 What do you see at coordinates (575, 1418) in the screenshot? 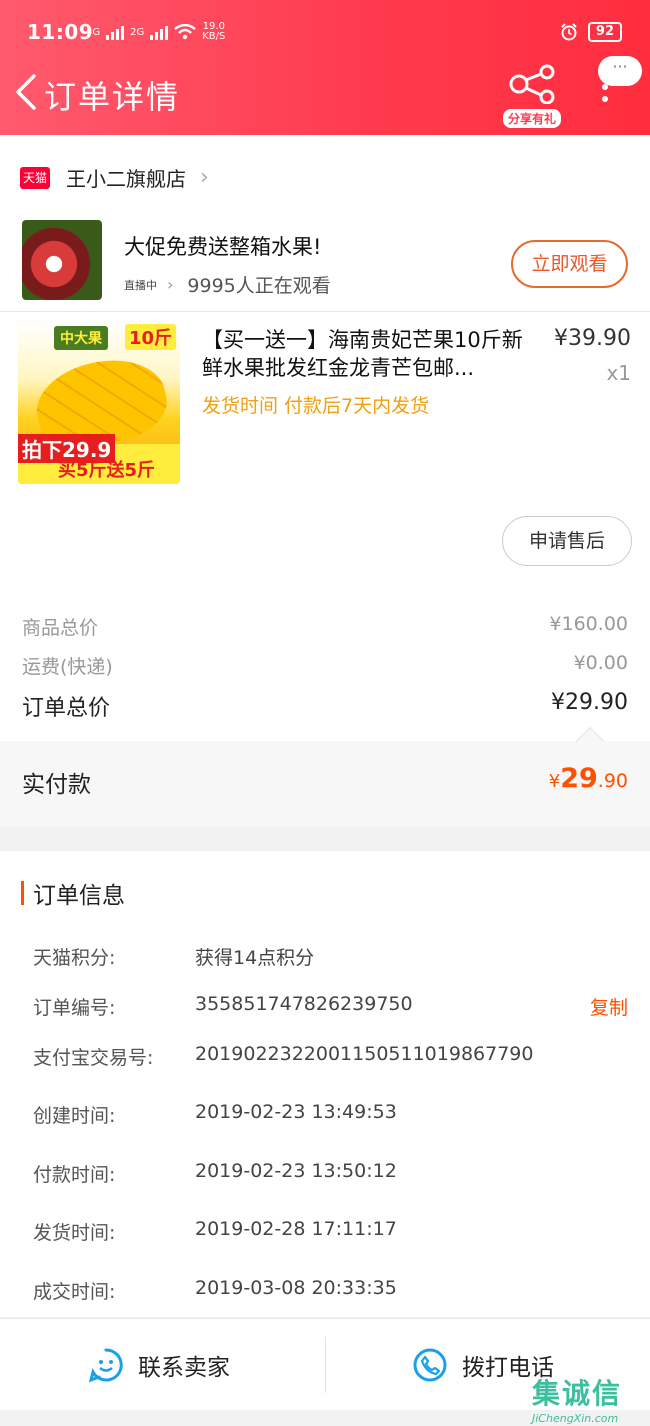
I see `watermark-sub: JiChengXin.com` at bounding box center [575, 1418].